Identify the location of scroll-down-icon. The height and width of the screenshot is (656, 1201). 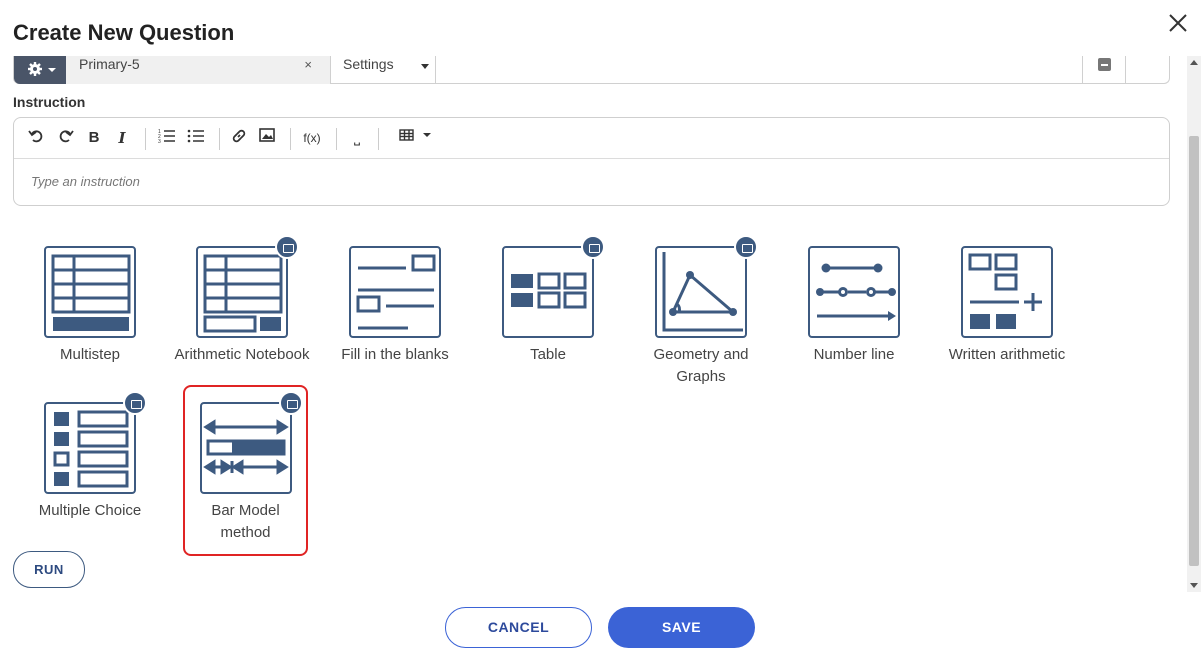
(1194, 585).